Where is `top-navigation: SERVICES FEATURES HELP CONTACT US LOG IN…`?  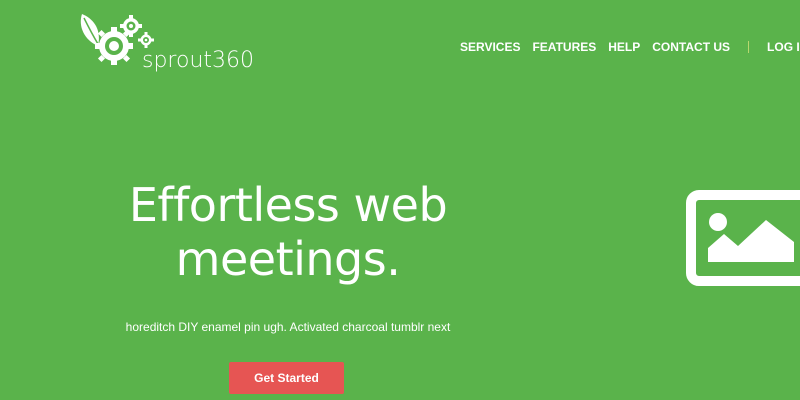 top-navigation: SERVICES FEATURES HELP CONTACT US LOG IN… is located at coordinates (630, 47).